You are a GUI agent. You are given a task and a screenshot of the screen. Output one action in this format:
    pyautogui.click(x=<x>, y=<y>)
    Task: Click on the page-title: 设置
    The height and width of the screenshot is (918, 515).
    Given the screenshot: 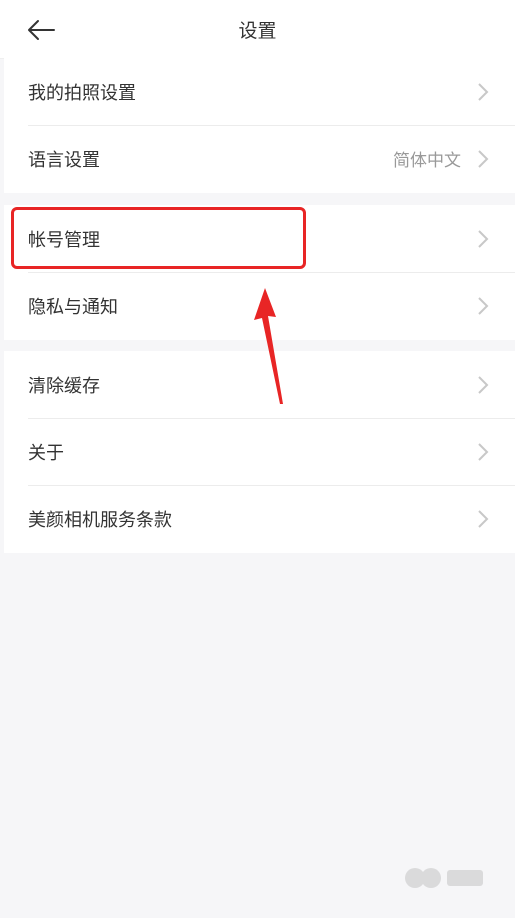 What is the action you would take?
    pyautogui.click(x=257, y=31)
    